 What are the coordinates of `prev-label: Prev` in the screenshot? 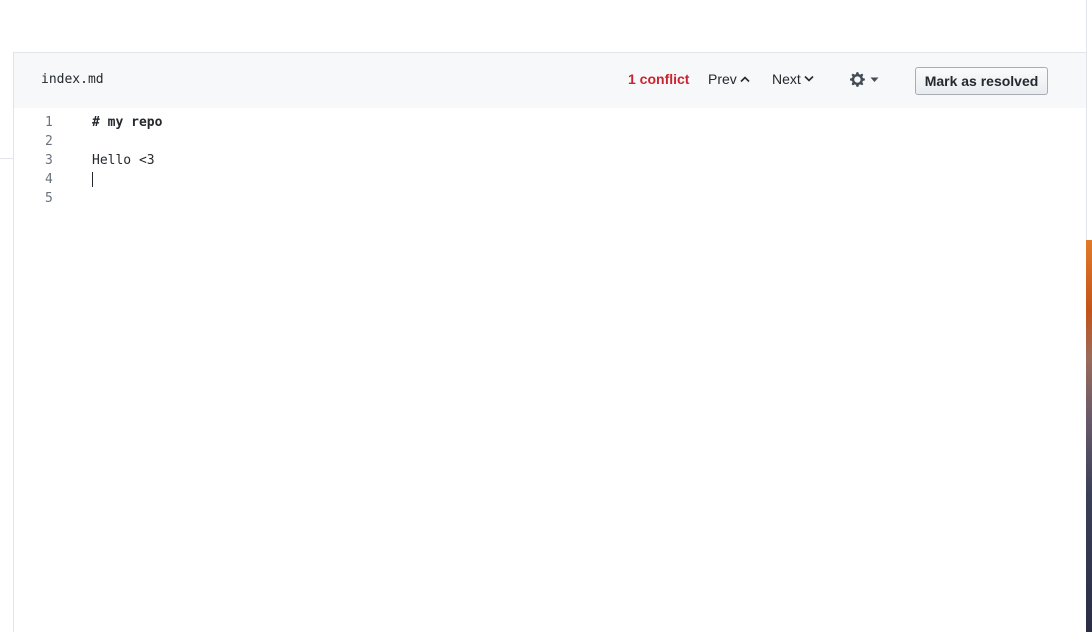 It's located at (722, 79).